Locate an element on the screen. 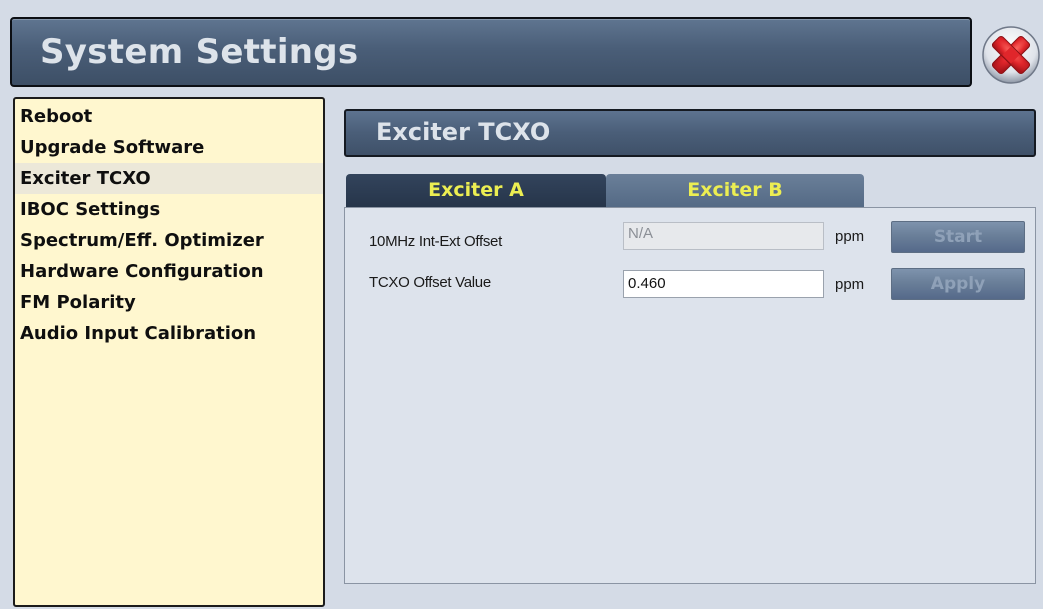 The image size is (1043, 609). sidebar-item-exciter-tcxo: Exciter TCXO is located at coordinates (169, 178).